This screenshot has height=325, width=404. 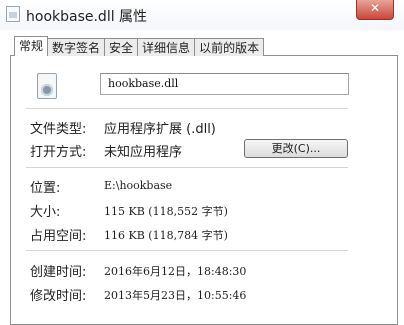 I want to click on tab-strip: 常规 数字签名 安全 详细信息 以前的版本, so click(x=139, y=46).